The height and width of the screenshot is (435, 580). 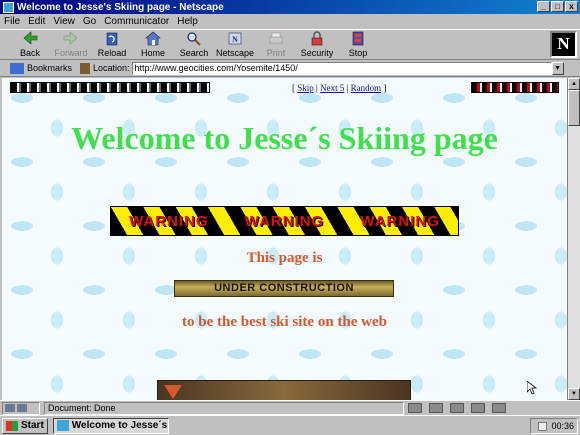 What do you see at coordinates (112, 53) in the screenshot?
I see `reload-label: Reload` at bounding box center [112, 53].